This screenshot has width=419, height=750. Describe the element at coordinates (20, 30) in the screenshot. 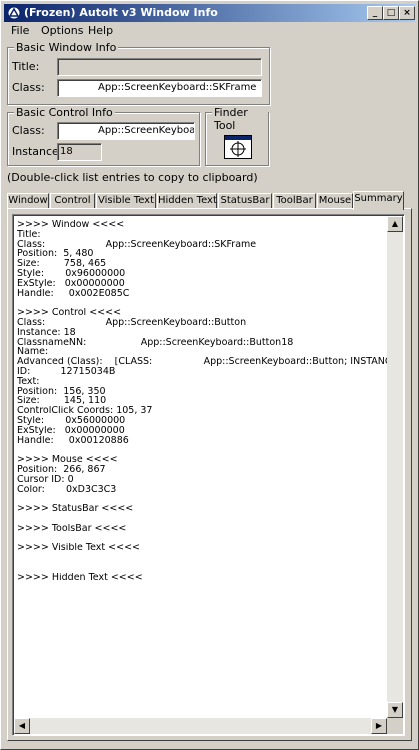

I see `menu-file: File` at that location.